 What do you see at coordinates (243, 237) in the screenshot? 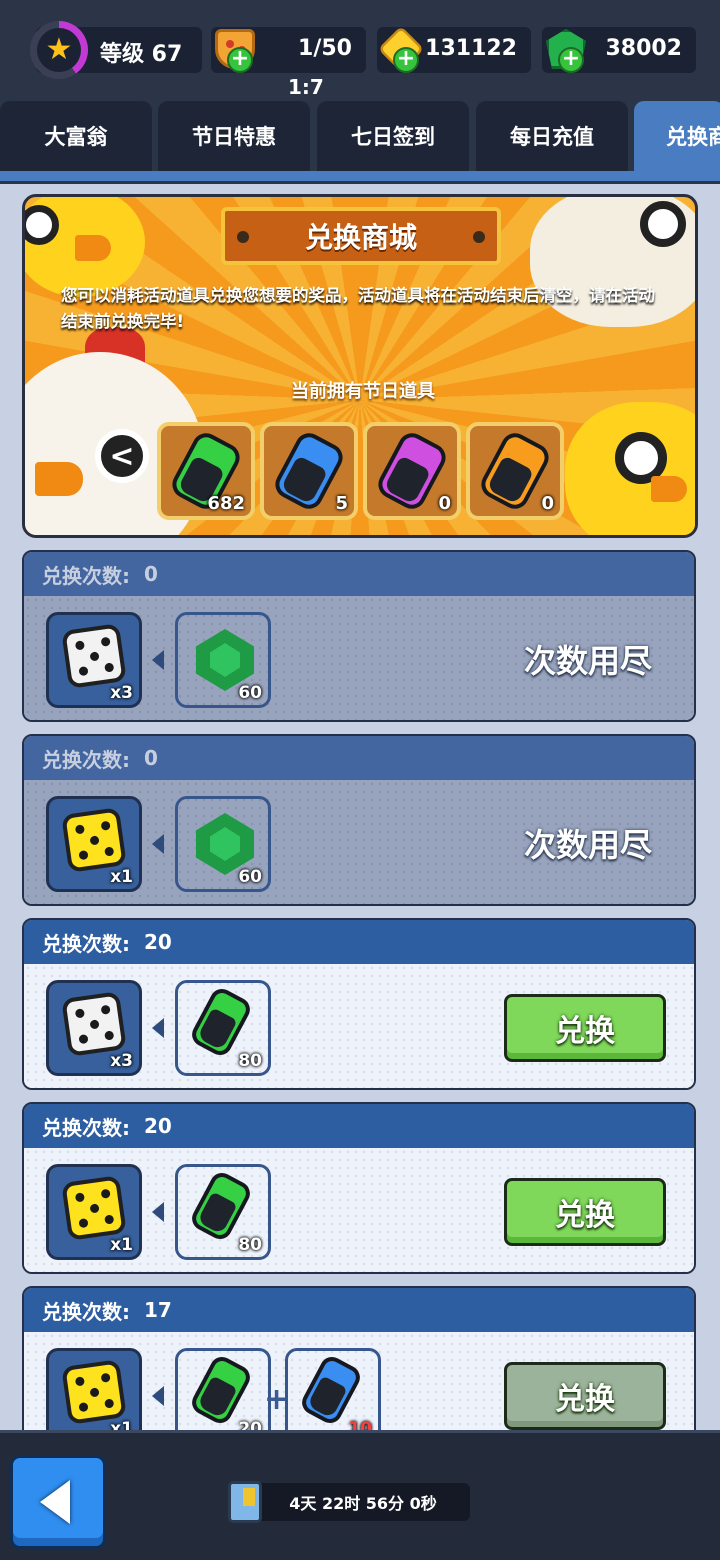
I see `rivet-icon` at bounding box center [243, 237].